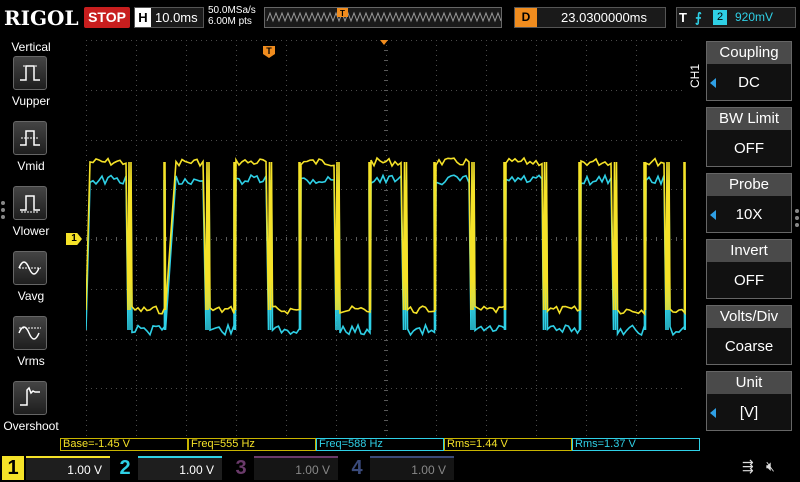 This screenshot has width=800, height=482. Describe the element at coordinates (31, 296) in the screenshot. I see `vavg-label: Vavg` at that location.